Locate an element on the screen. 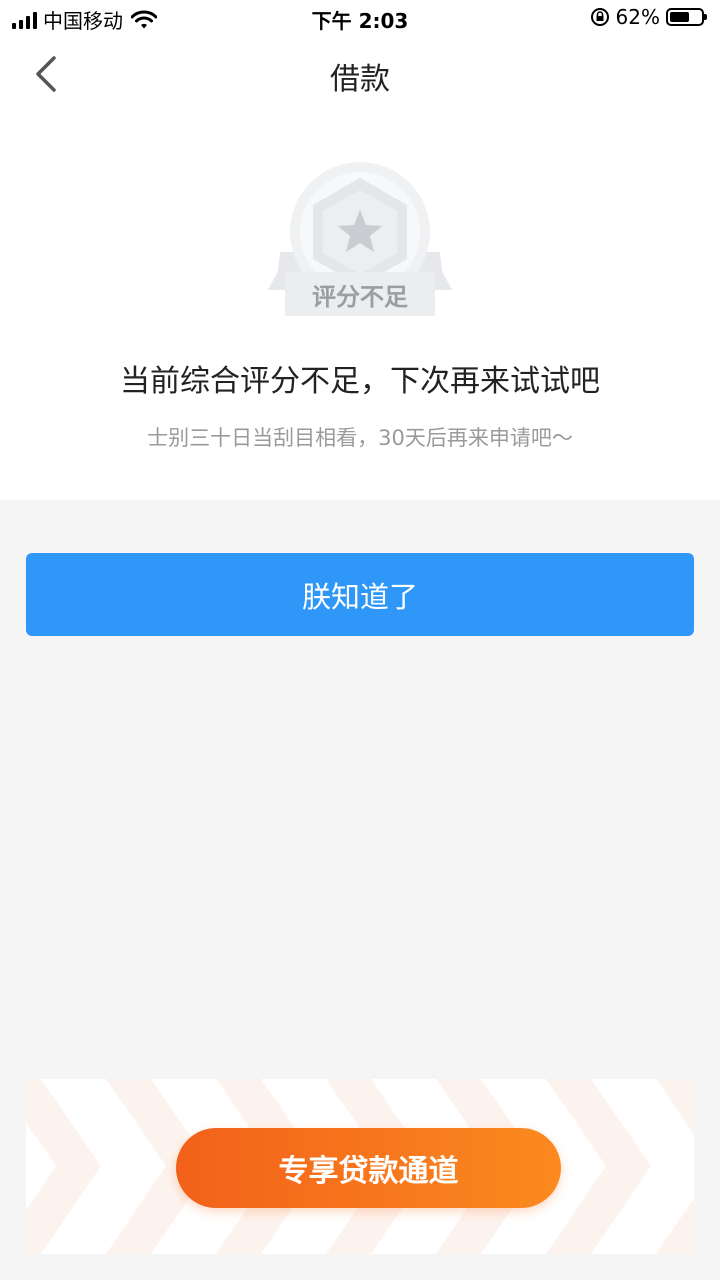 This screenshot has width=720, height=1280. battery-percent: 62% is located at coordinates (637, 17).